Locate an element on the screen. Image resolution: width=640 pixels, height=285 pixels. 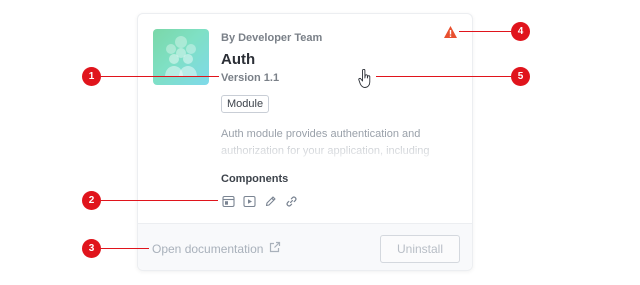
callout-2-leader is located at coordinates (159, 200).